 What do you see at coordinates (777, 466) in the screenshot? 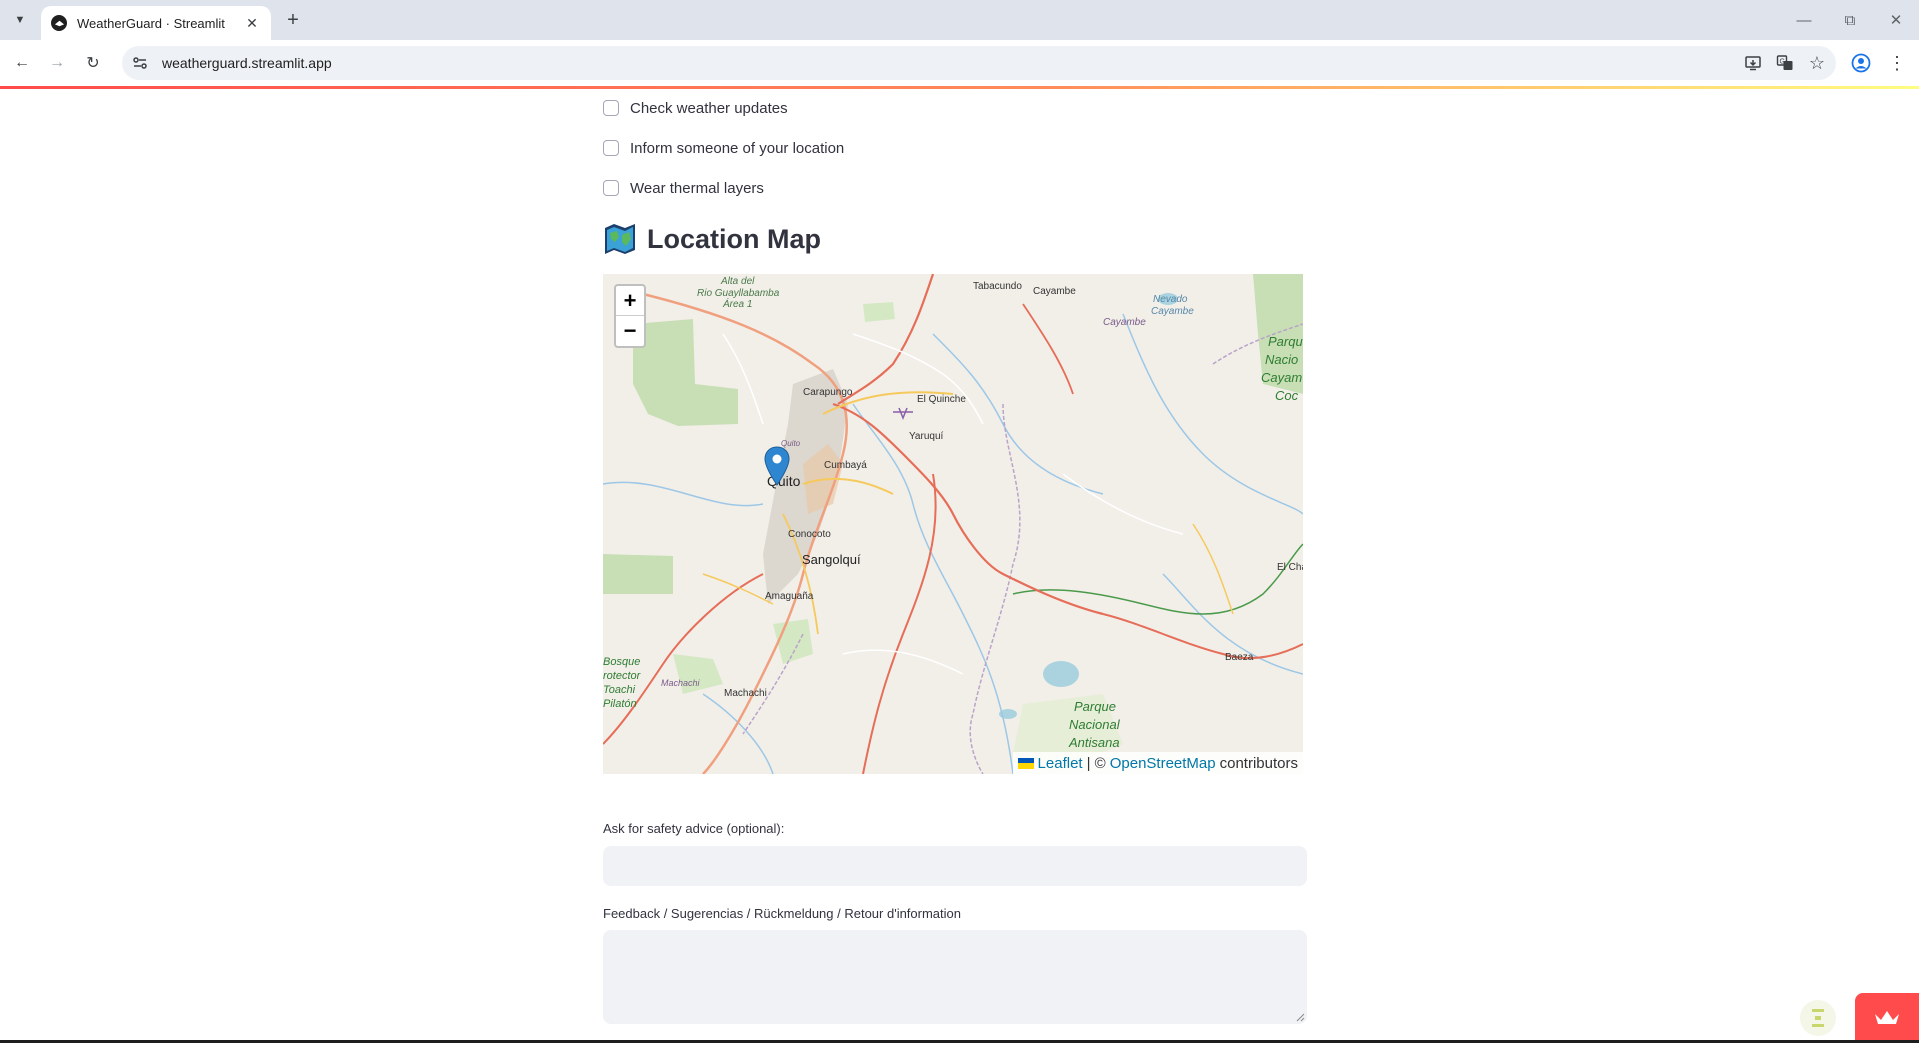
I see `map-marker-icon` at bounding box center [777, 466].